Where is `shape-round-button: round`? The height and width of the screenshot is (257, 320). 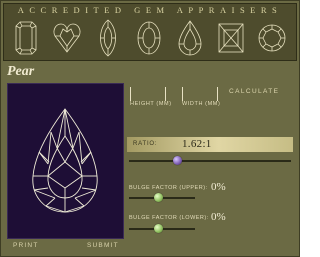 shape-round-button: round is located at coordinates (272, 38).